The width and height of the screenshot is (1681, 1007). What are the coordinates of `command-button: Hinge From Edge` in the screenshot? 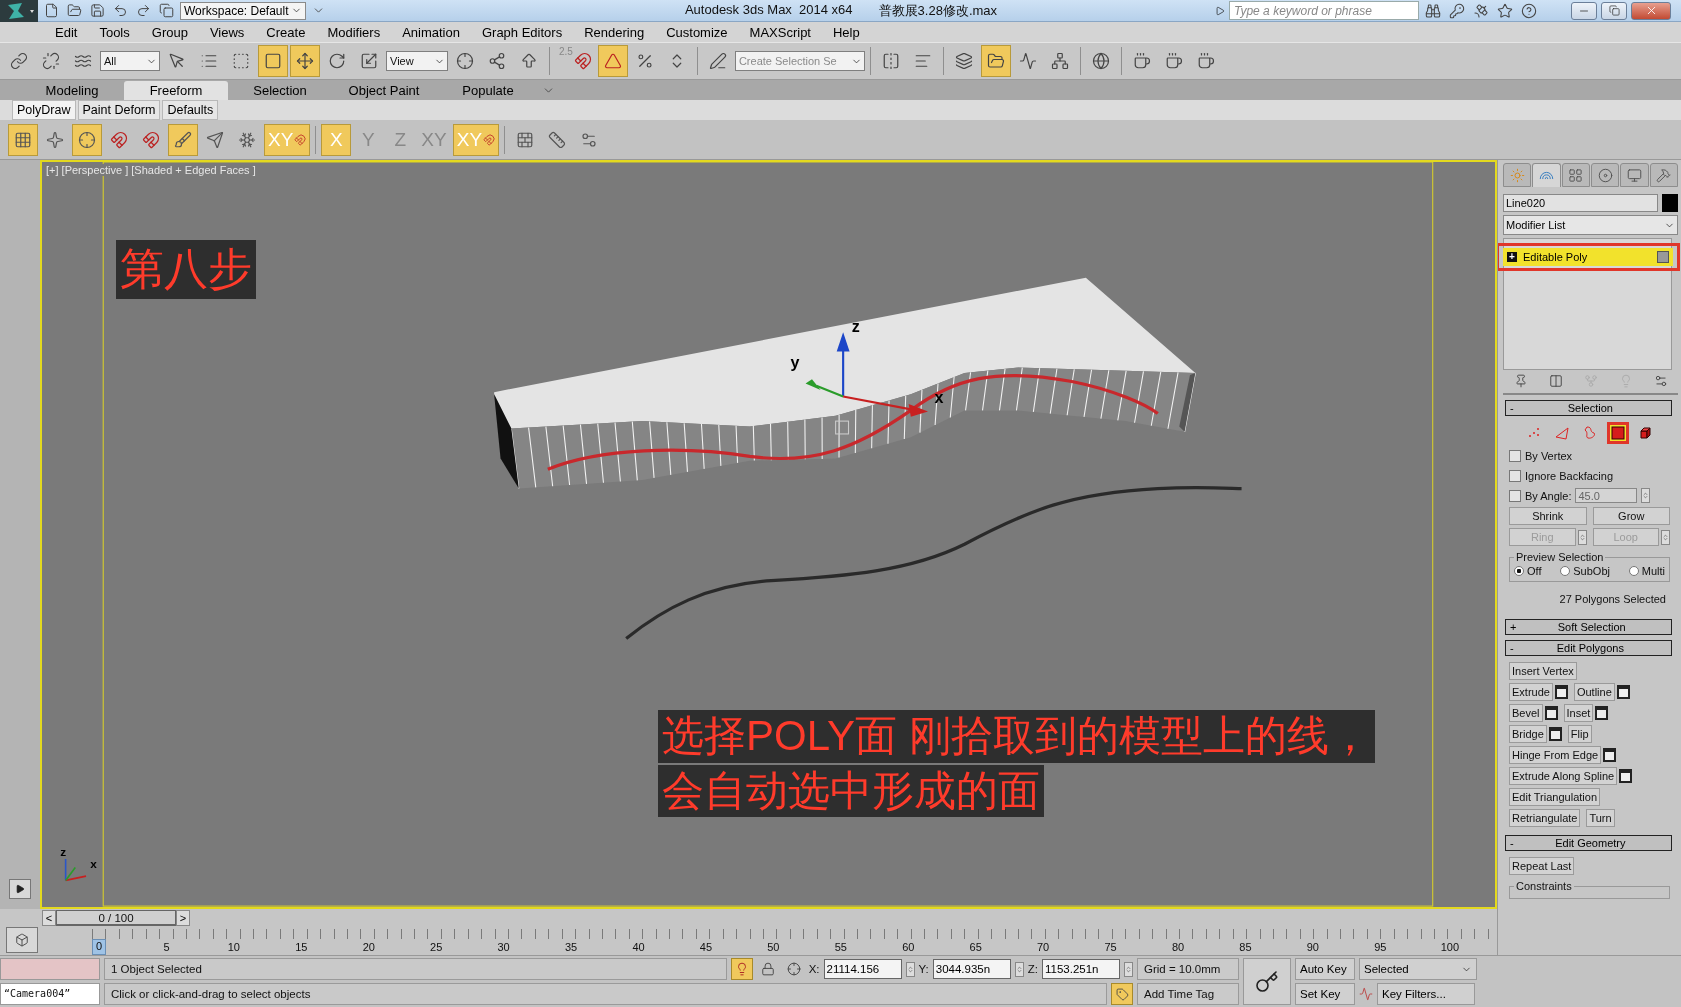 It's located at (1555, 755).